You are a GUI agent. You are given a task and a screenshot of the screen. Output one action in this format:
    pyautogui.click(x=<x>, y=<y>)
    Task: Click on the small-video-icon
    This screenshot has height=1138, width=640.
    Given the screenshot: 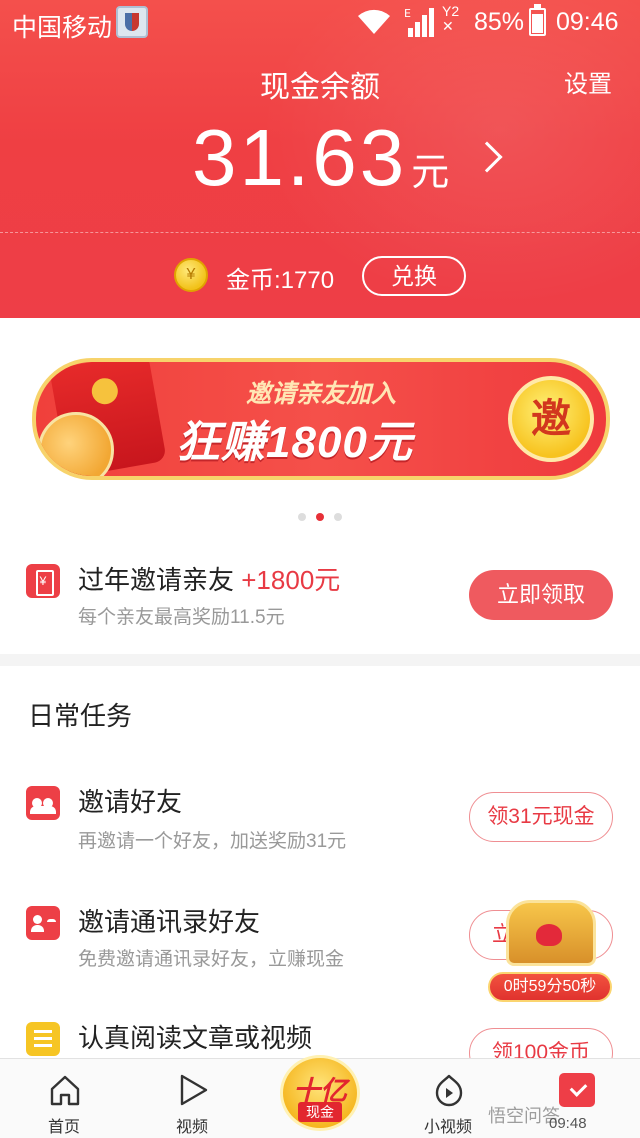 What is the action you would take?
    pyautogui.click(x=449, y=1090)
    